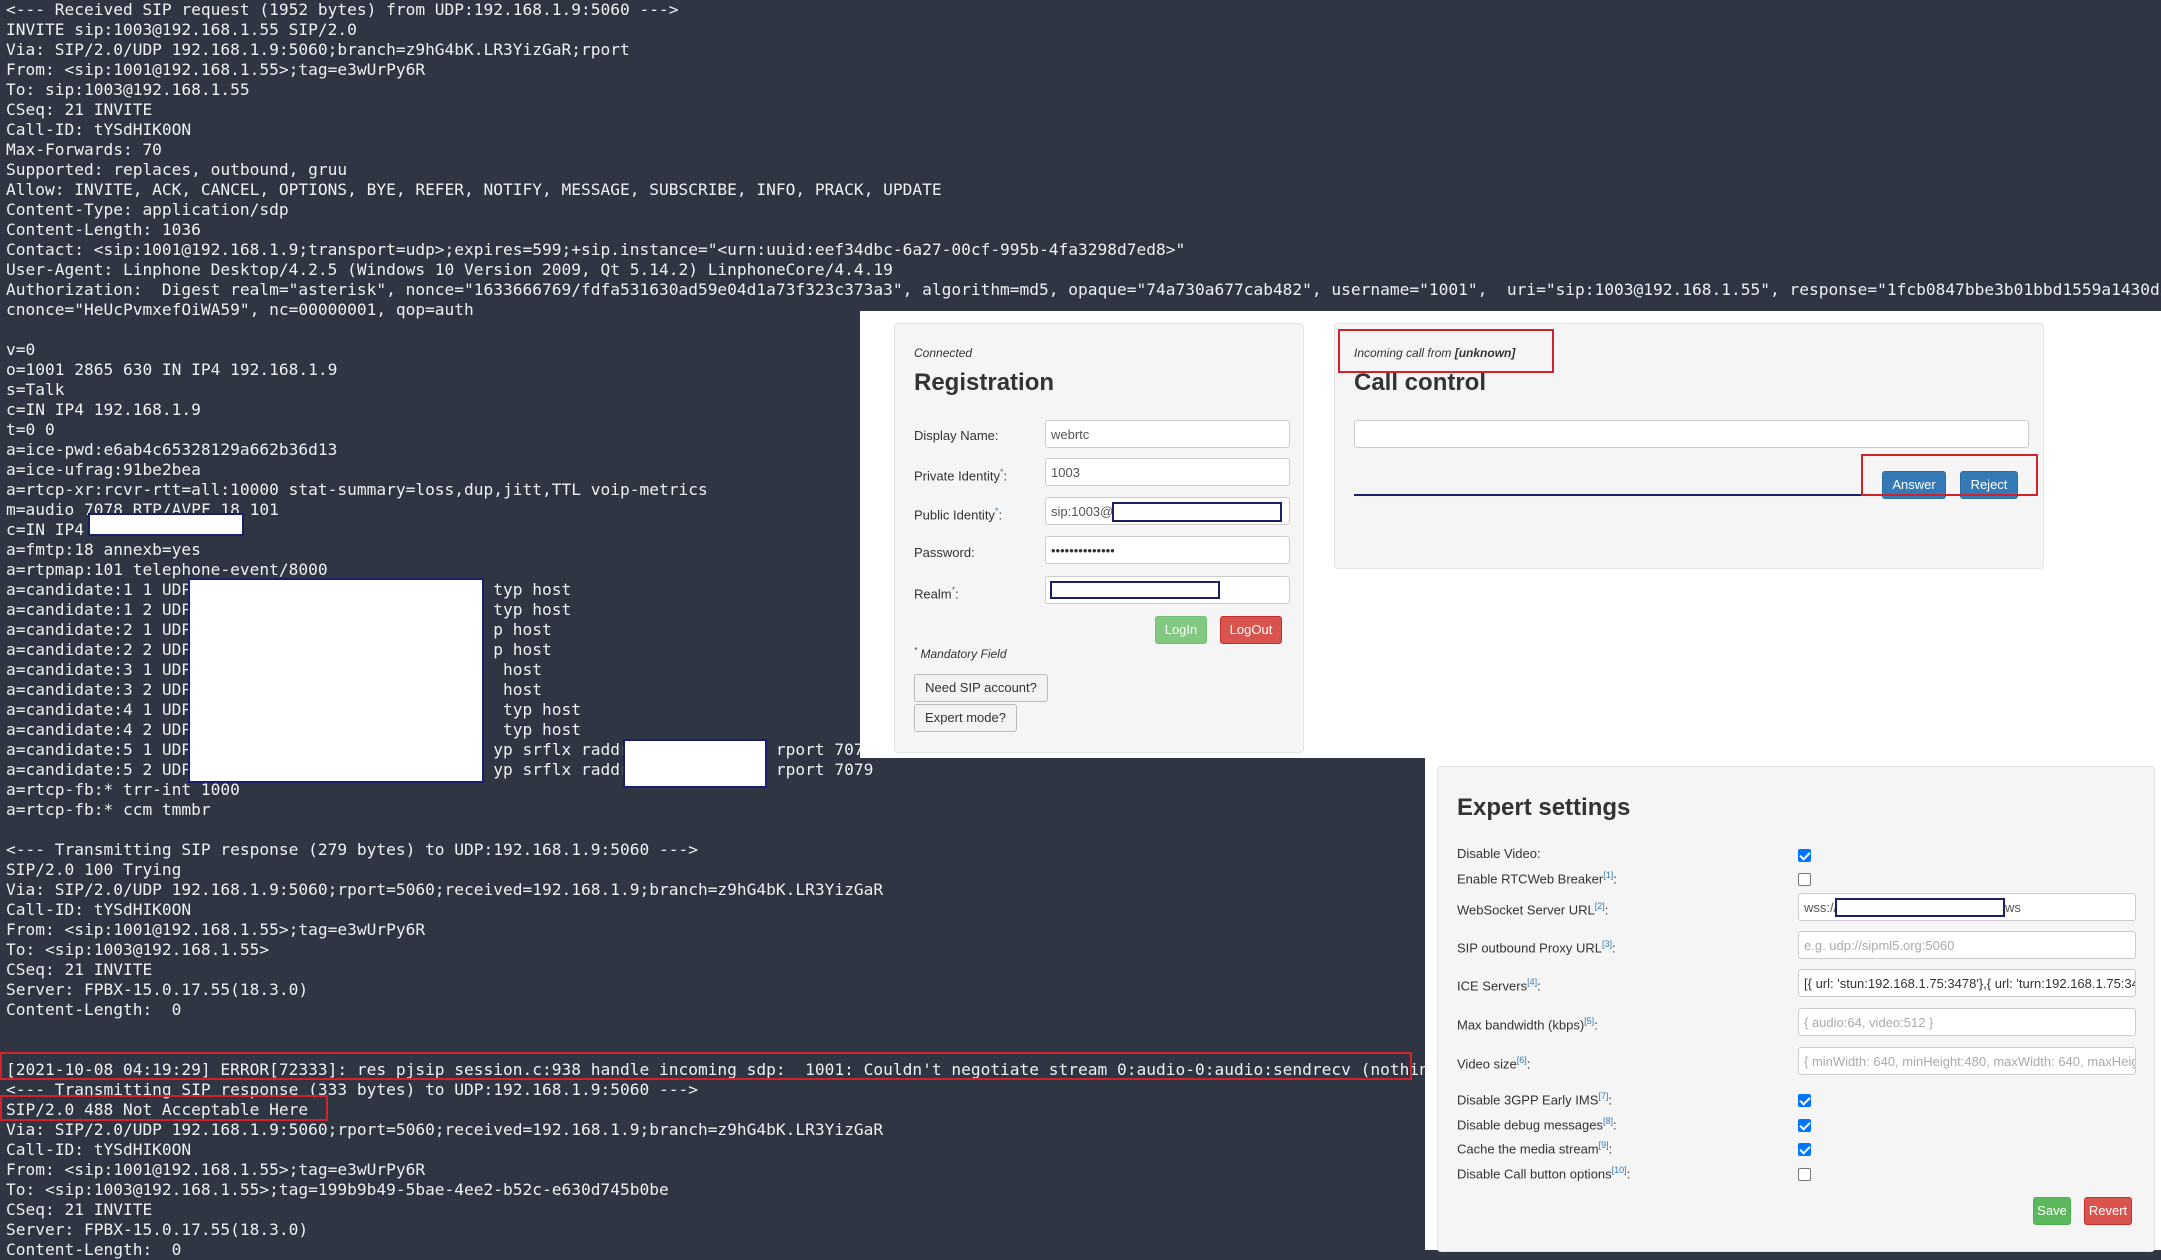 This screenshot has width=2161, height=1260. What do you see at coordinates (2108, 1211) in the screenshot?
I see `revert-button: Revert` at bounding box center [2108, 1211].